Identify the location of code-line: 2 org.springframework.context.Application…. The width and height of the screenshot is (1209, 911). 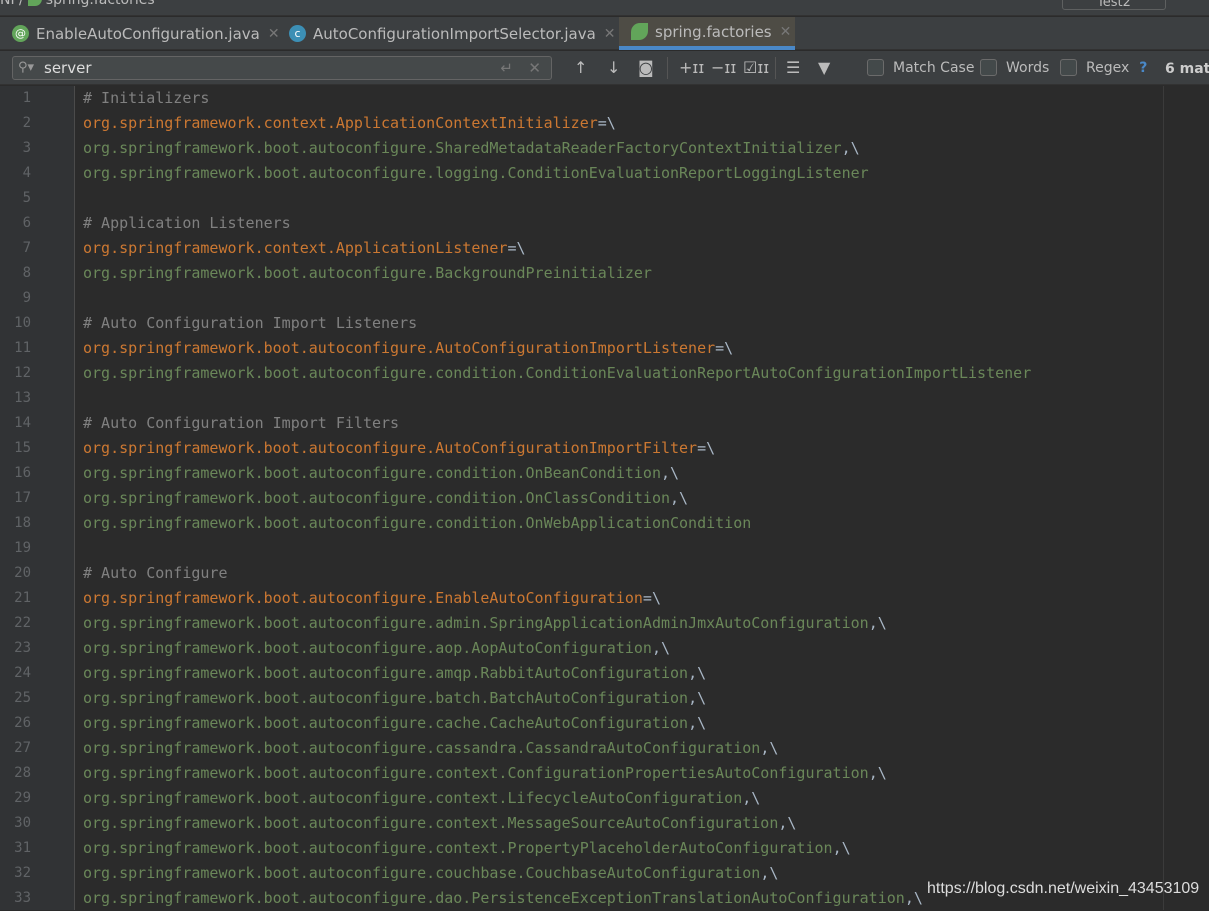
(604, 123).